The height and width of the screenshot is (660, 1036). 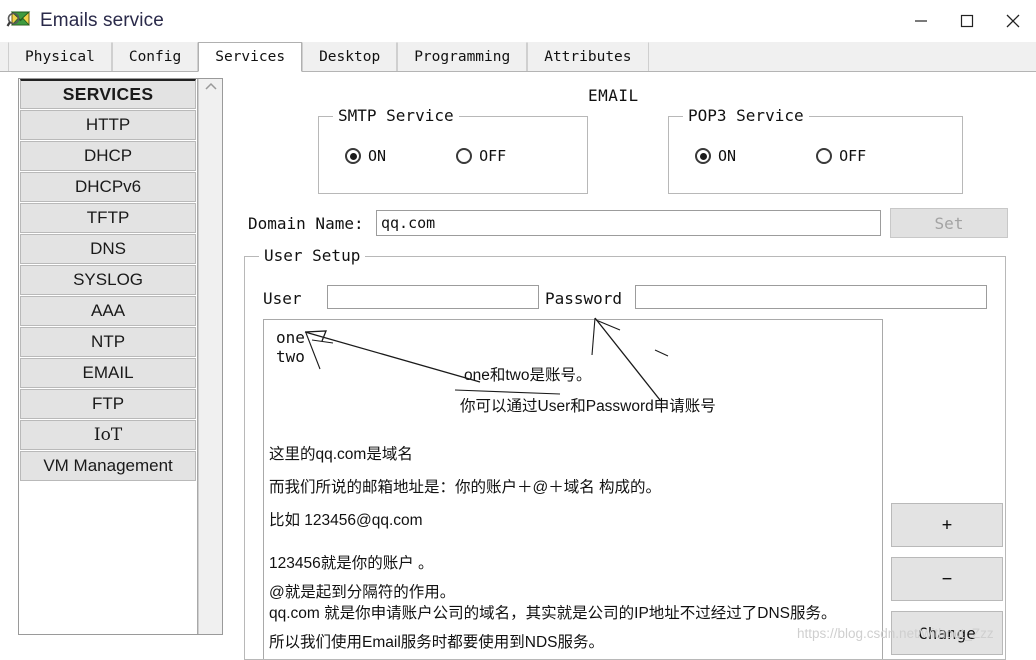 I want to click on annotation-apply-note: 你可以通过User和Password申请账号, so click(x=588, y=406).